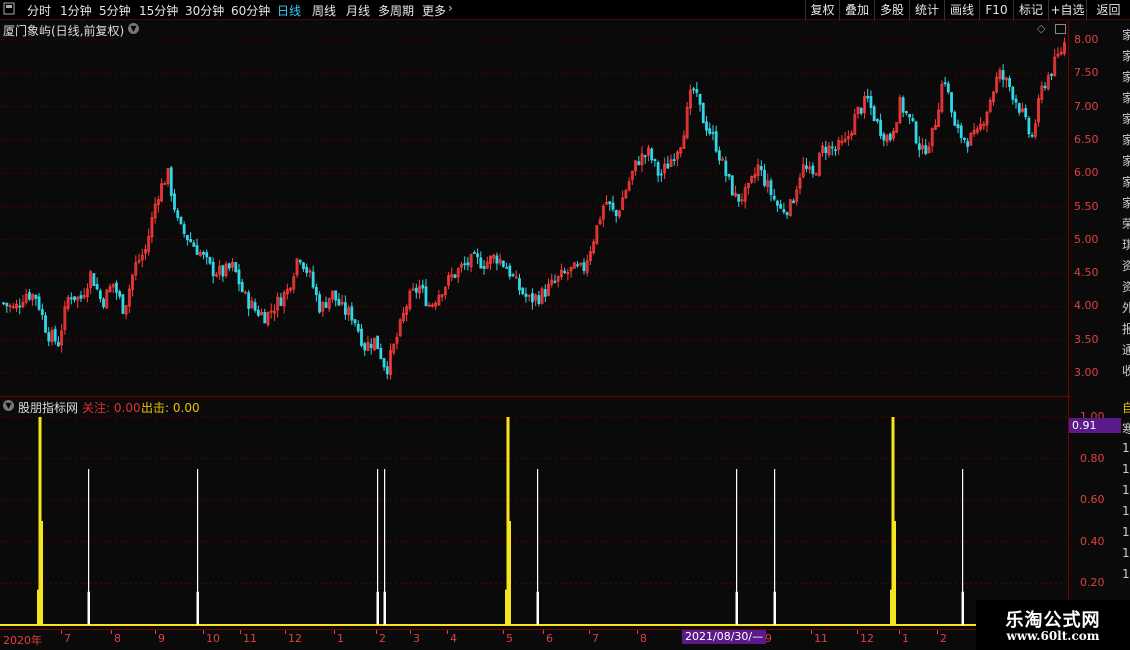  What do you see at coordinates (1086, 372) in the screenshot?
I see `price-tick-label: 3.00` at bounding box center [1086, 372].